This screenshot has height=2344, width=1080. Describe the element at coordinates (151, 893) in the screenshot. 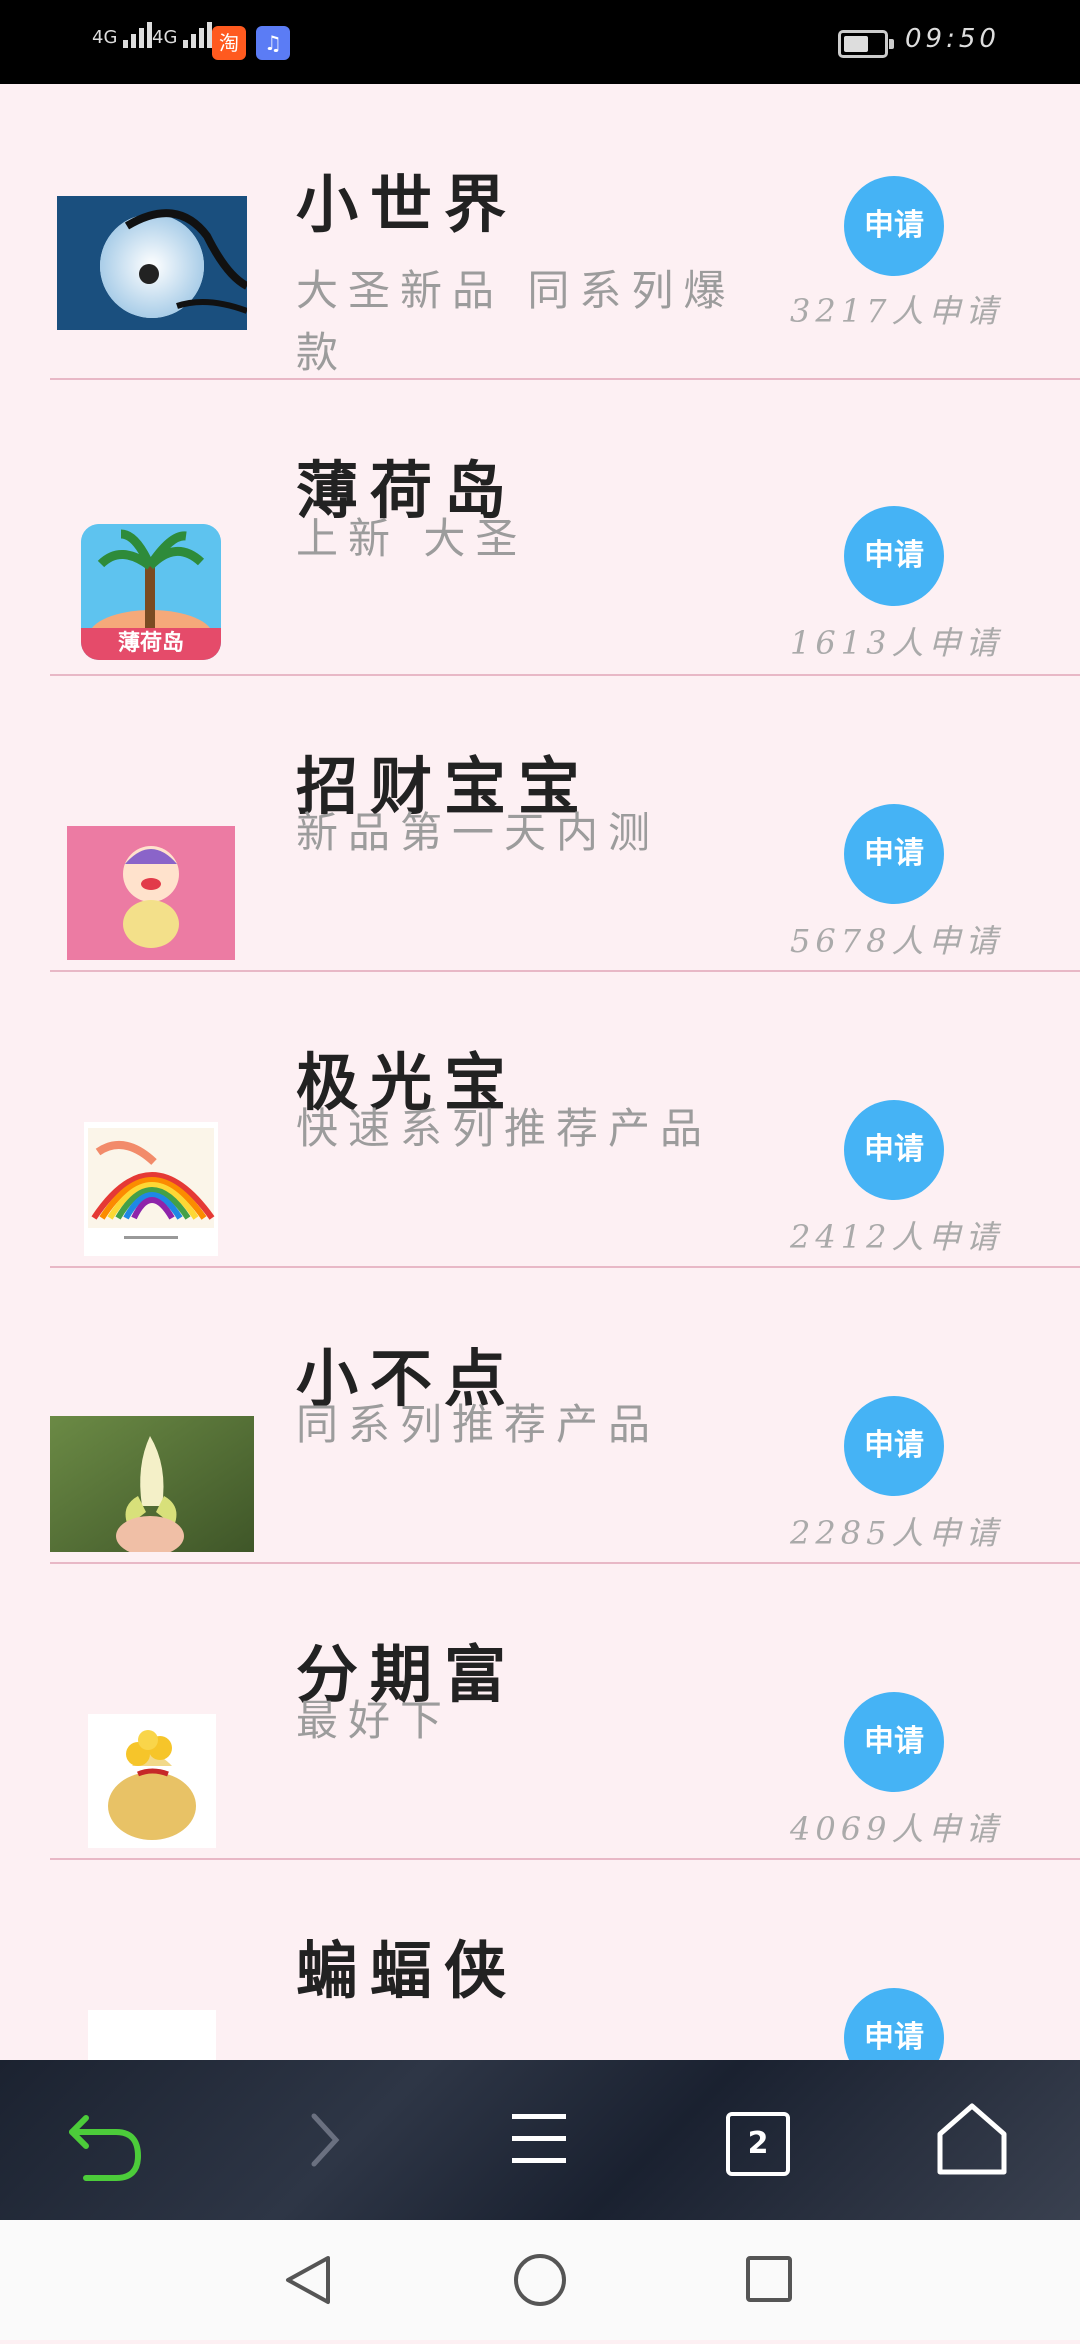

I see `lucky-baby-thumbnail` at that location.